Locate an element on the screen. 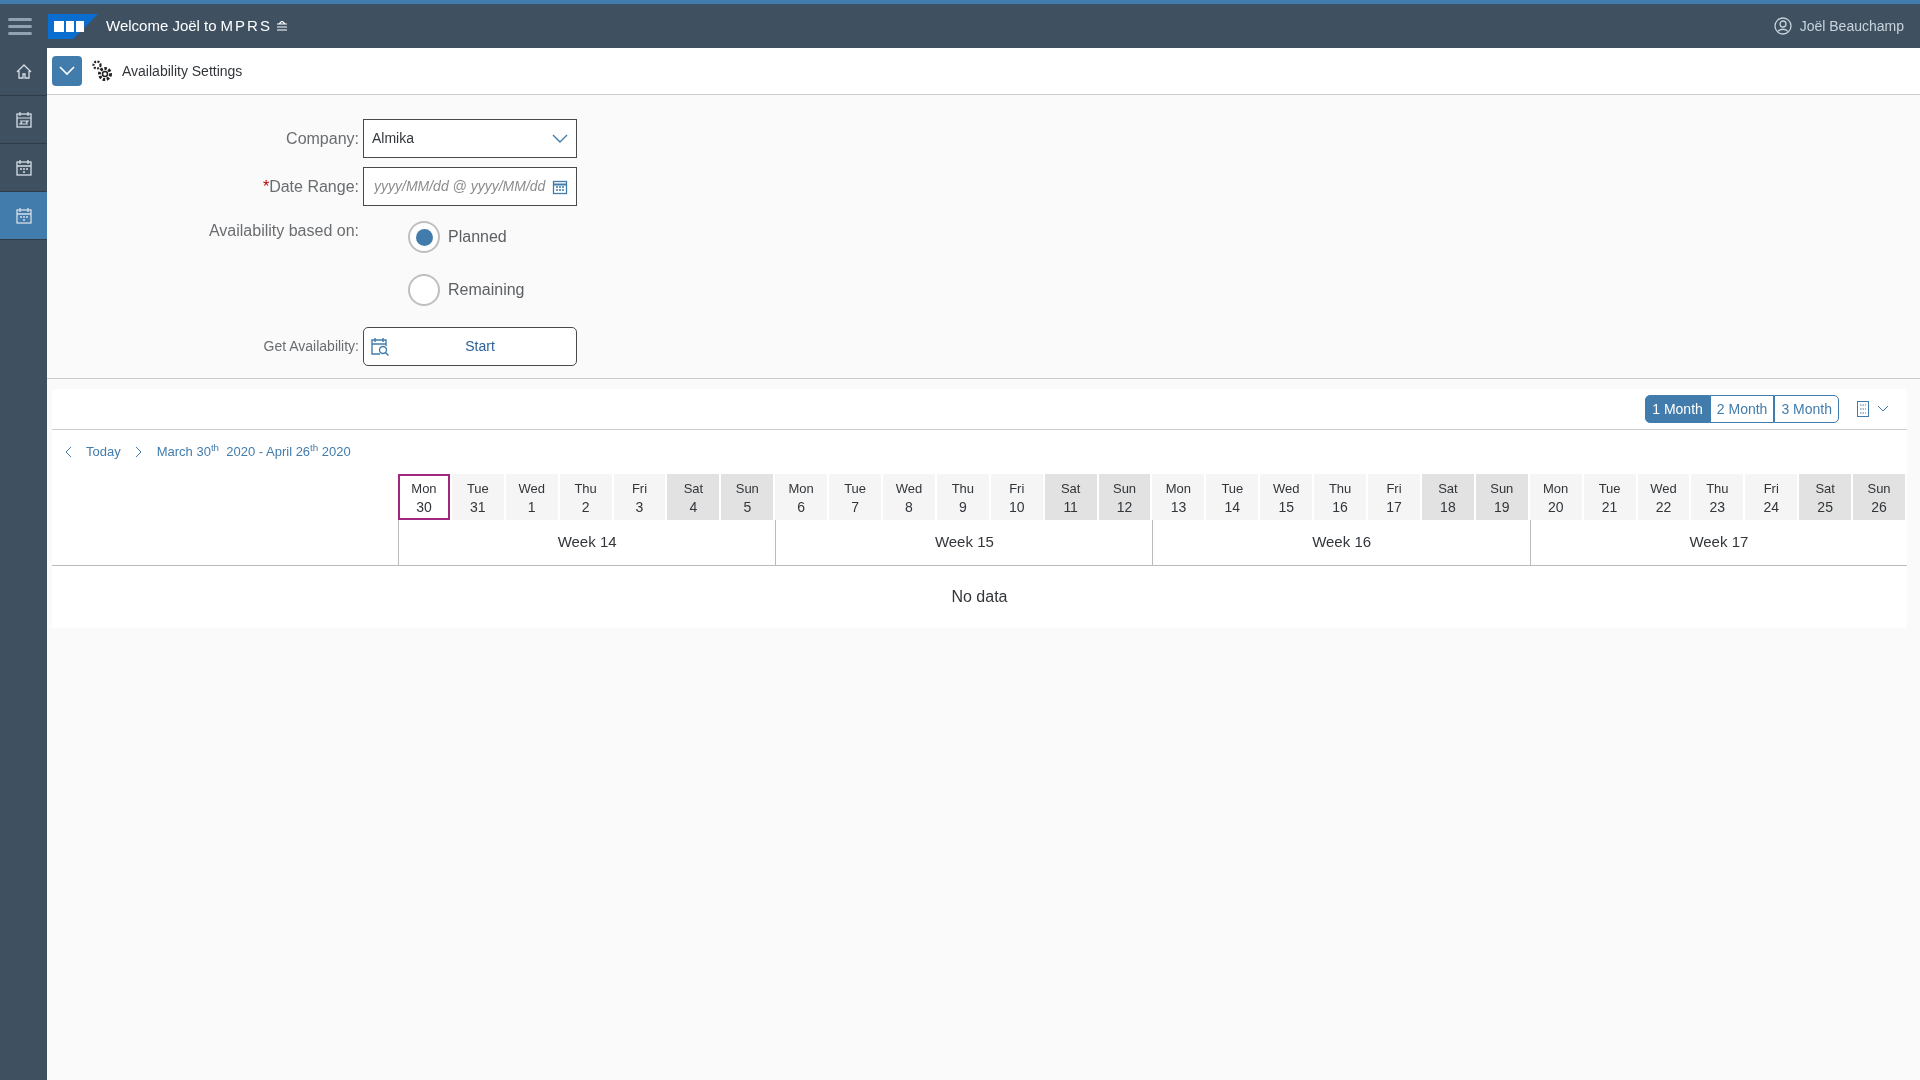 This screenshot has height=1080, width=1920. day-header: Sat 4 is located at coordinates (693, 497).